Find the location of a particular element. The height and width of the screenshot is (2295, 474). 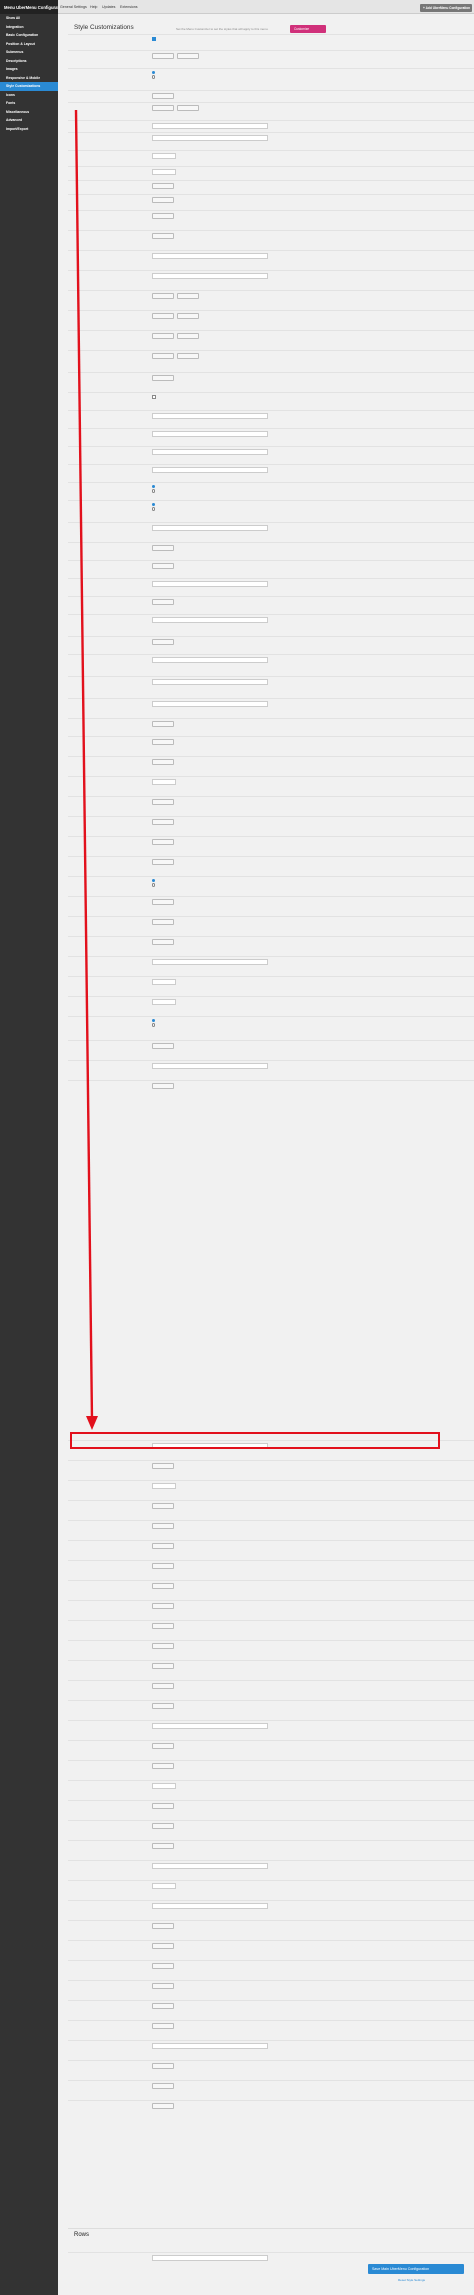

rows-heading: Rows is located at coordinates (82, 2235).